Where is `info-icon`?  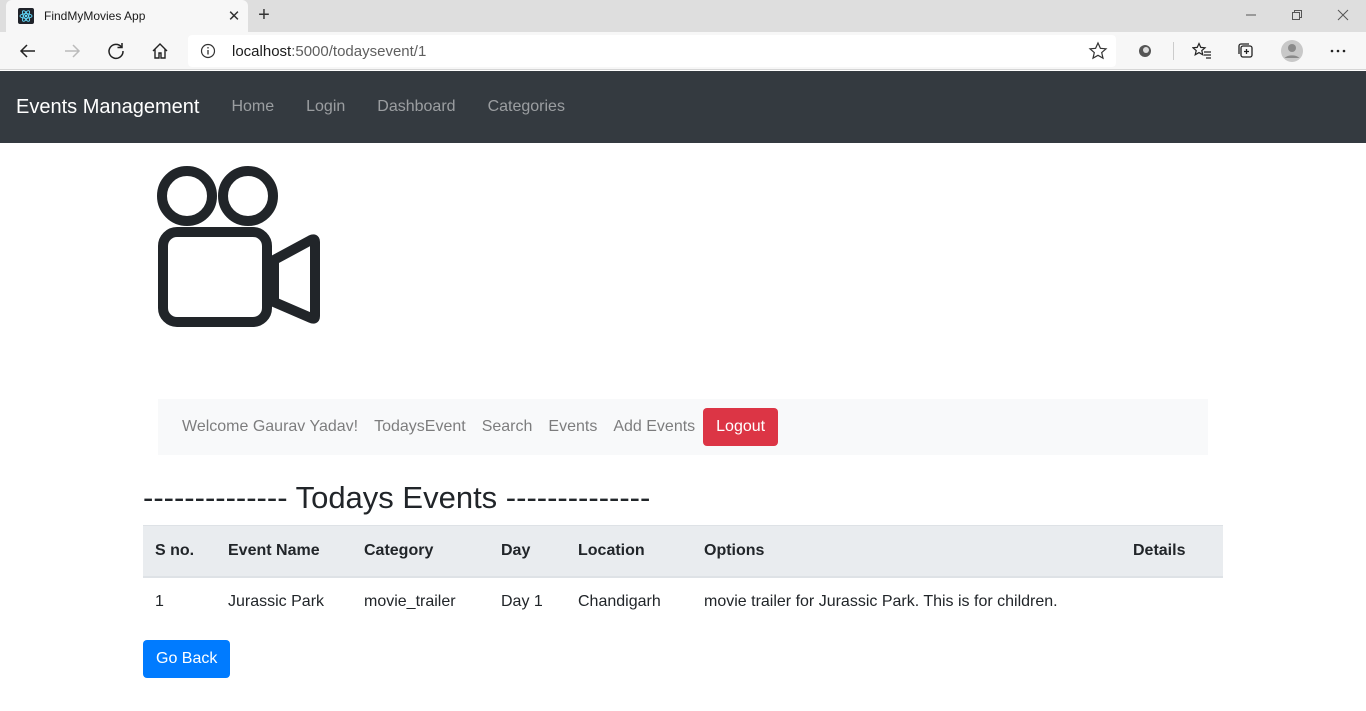 info-icon is located at coordinates (208, 51).